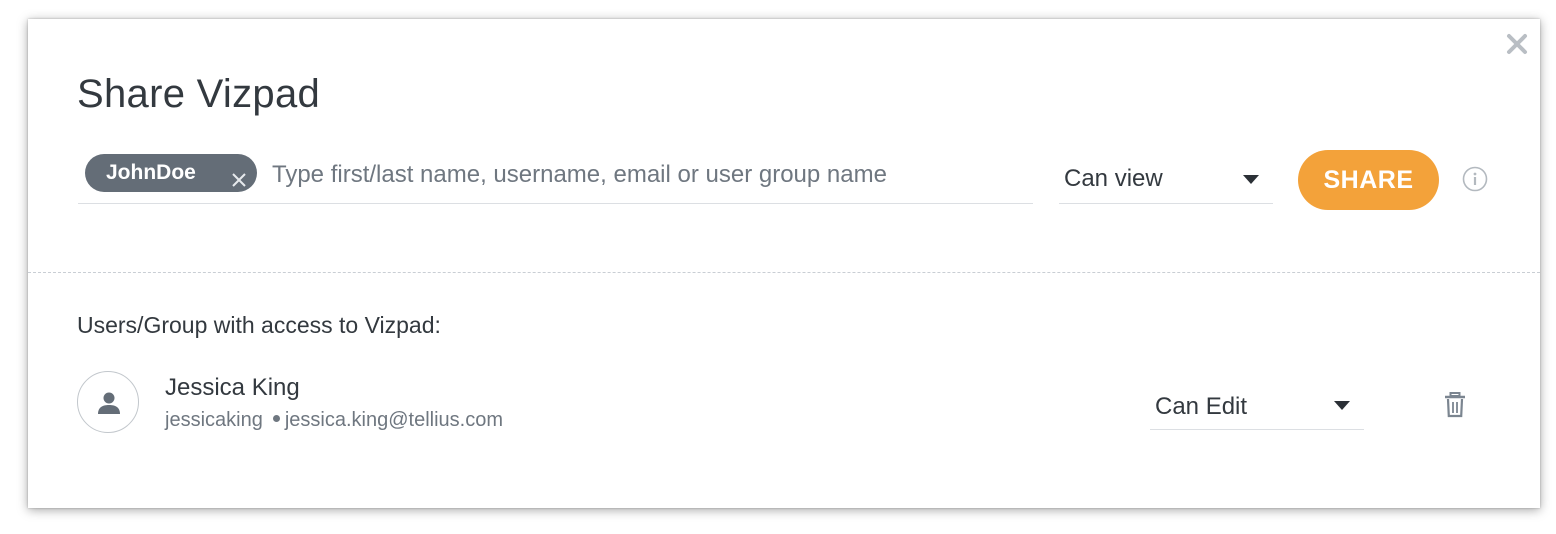 The height and width of the screenshot is (534, 1556). Describe the element at coordinates (784, 272) in the screenshot. I see `section-divider` at that location.